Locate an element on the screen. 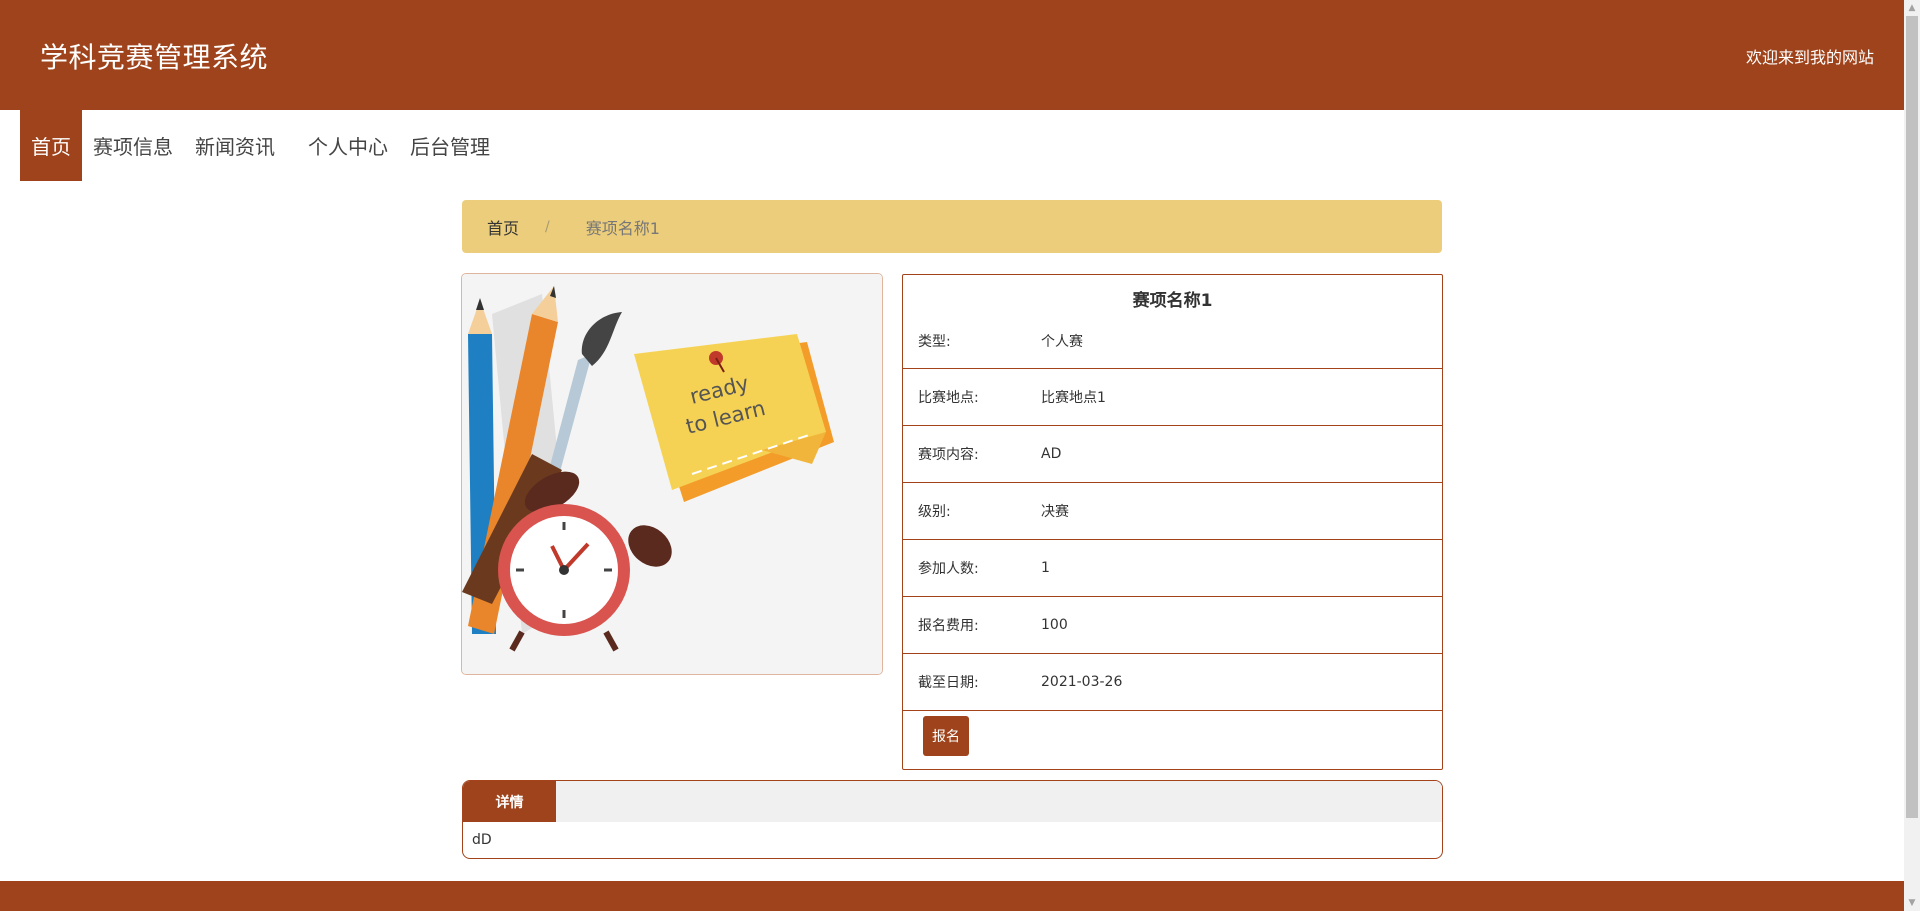 The image size is (1920, 911). nav-item-competitions: 赛项信息 is located at coordinates (133, 145).